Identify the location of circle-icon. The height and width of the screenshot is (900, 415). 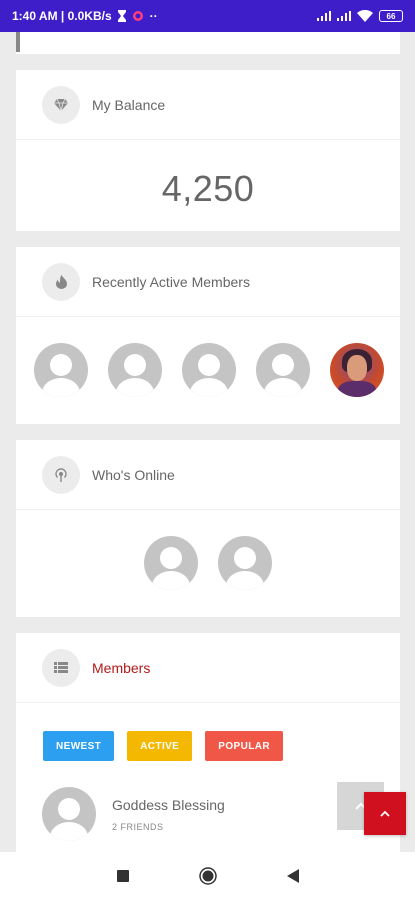
(207, 876).